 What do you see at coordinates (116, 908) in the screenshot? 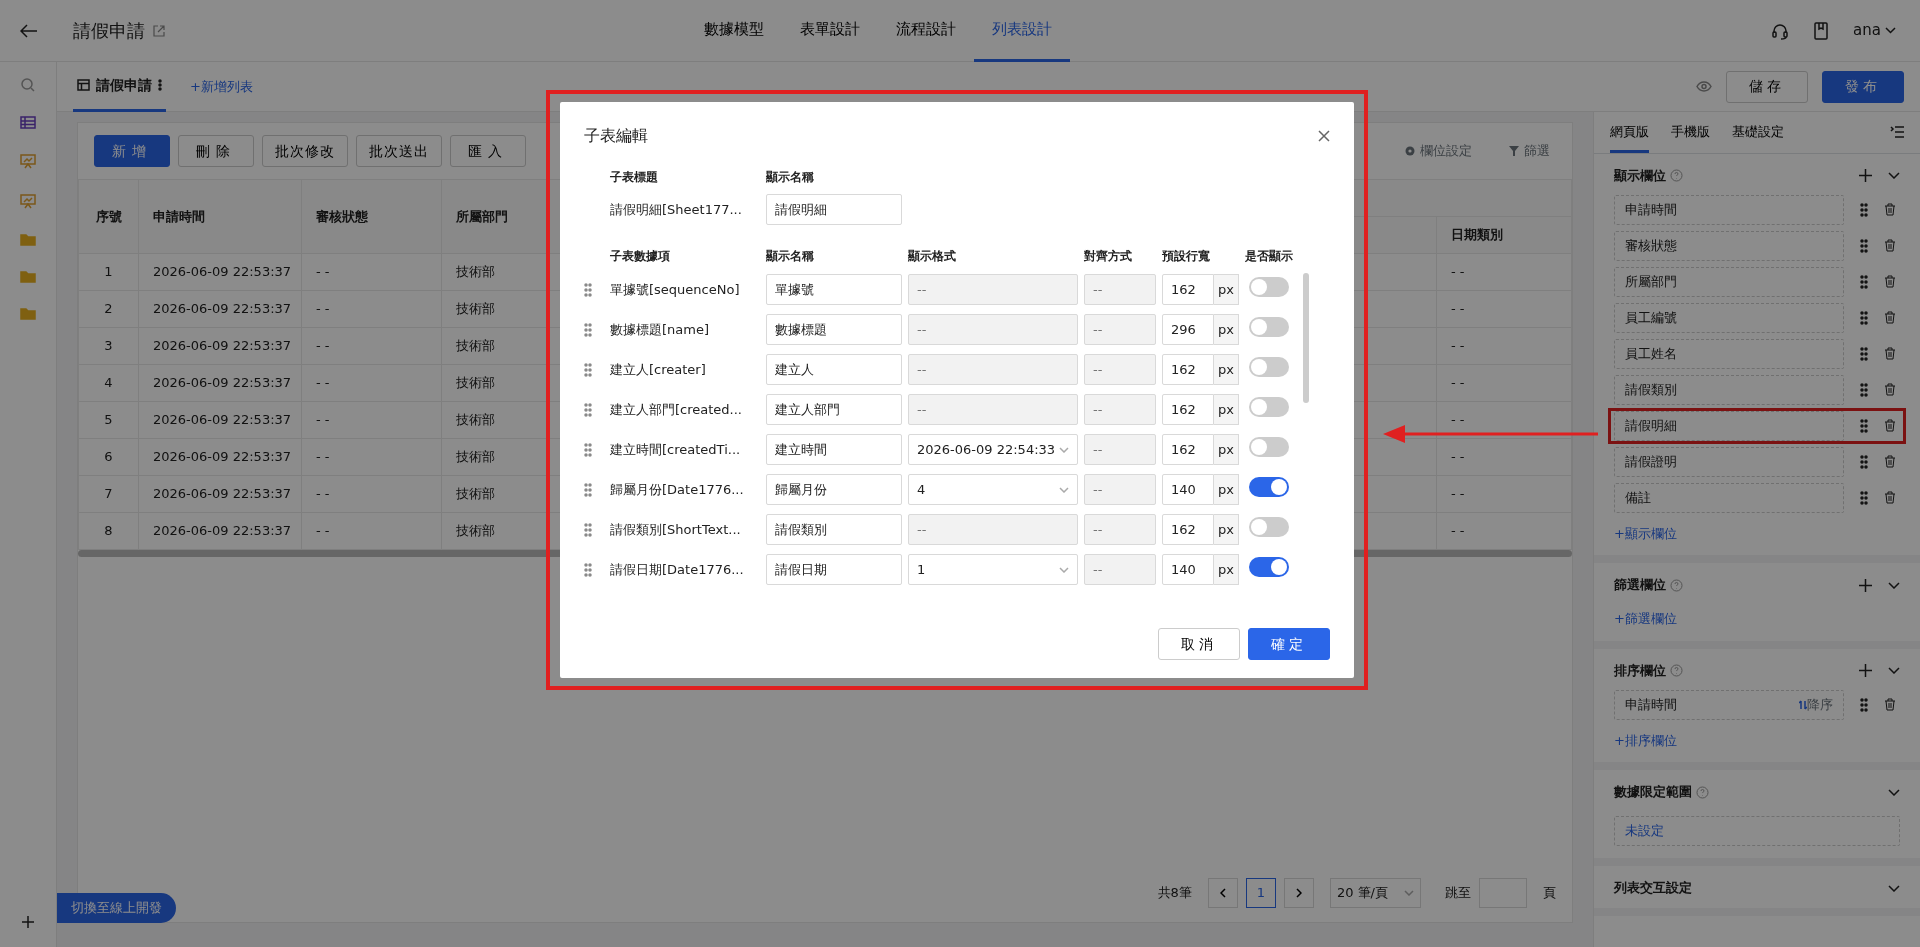
I see `switch-button: 切換至線上開發` at bounding box center [116, 908].